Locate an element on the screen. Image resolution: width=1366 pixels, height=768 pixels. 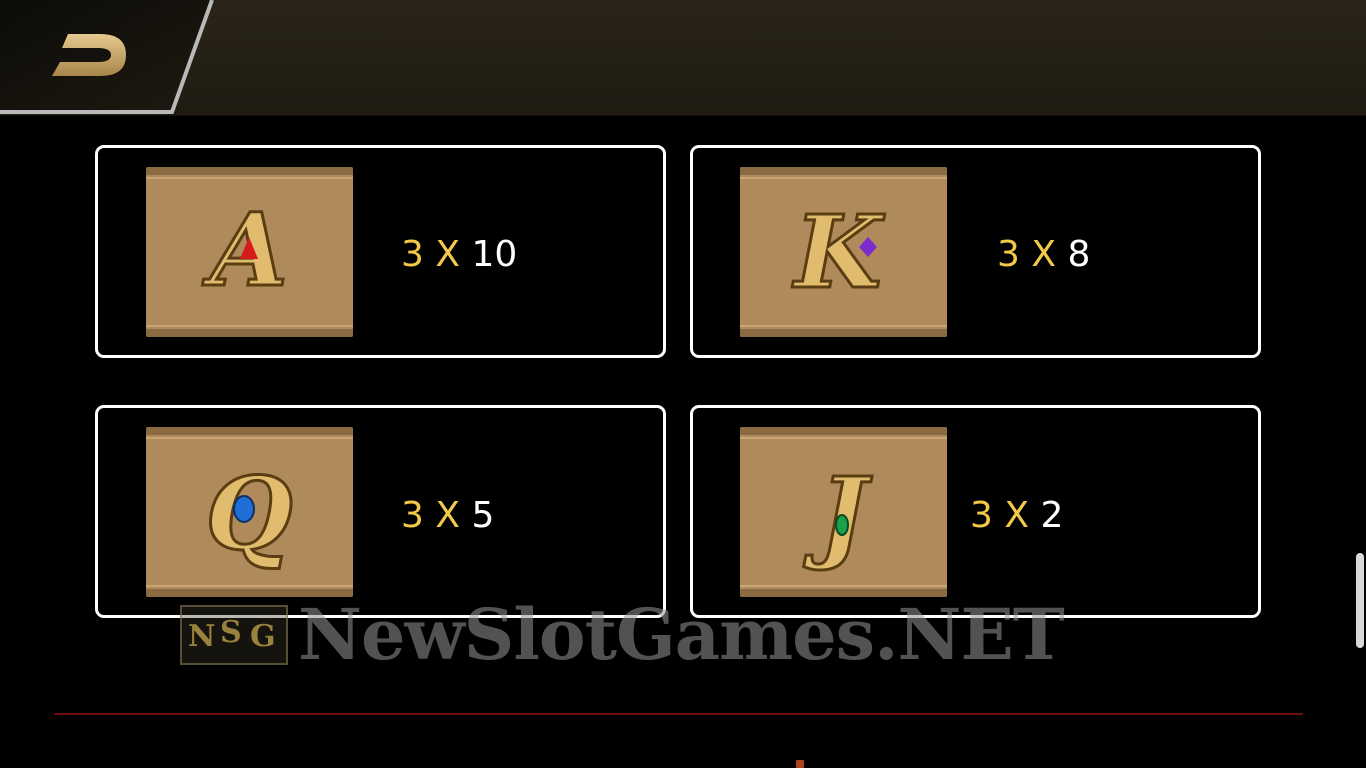
payout-value: 10 is located at coordinates (494, 254).